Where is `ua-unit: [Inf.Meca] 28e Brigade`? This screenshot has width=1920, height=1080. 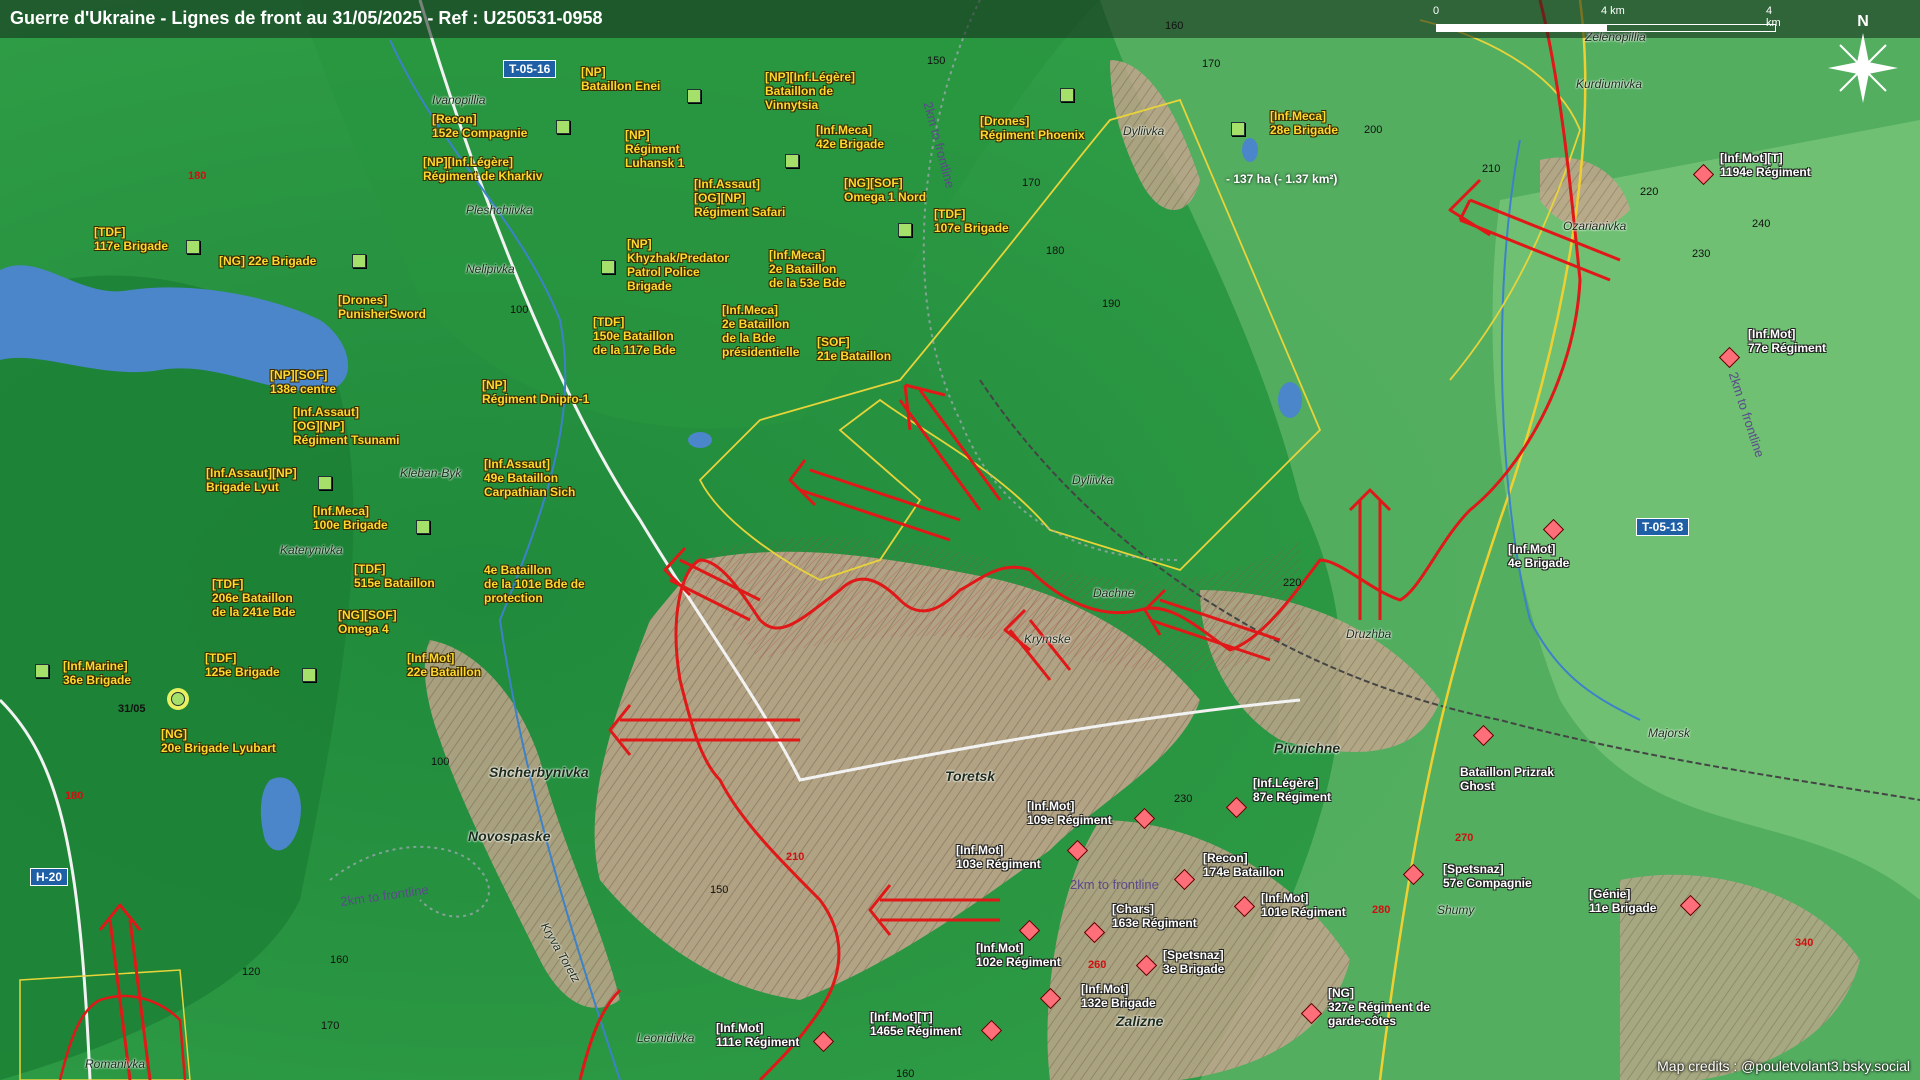 ua-unit: [Inf.Meca] 28e Brigade is located at coordinates (1304, 123).